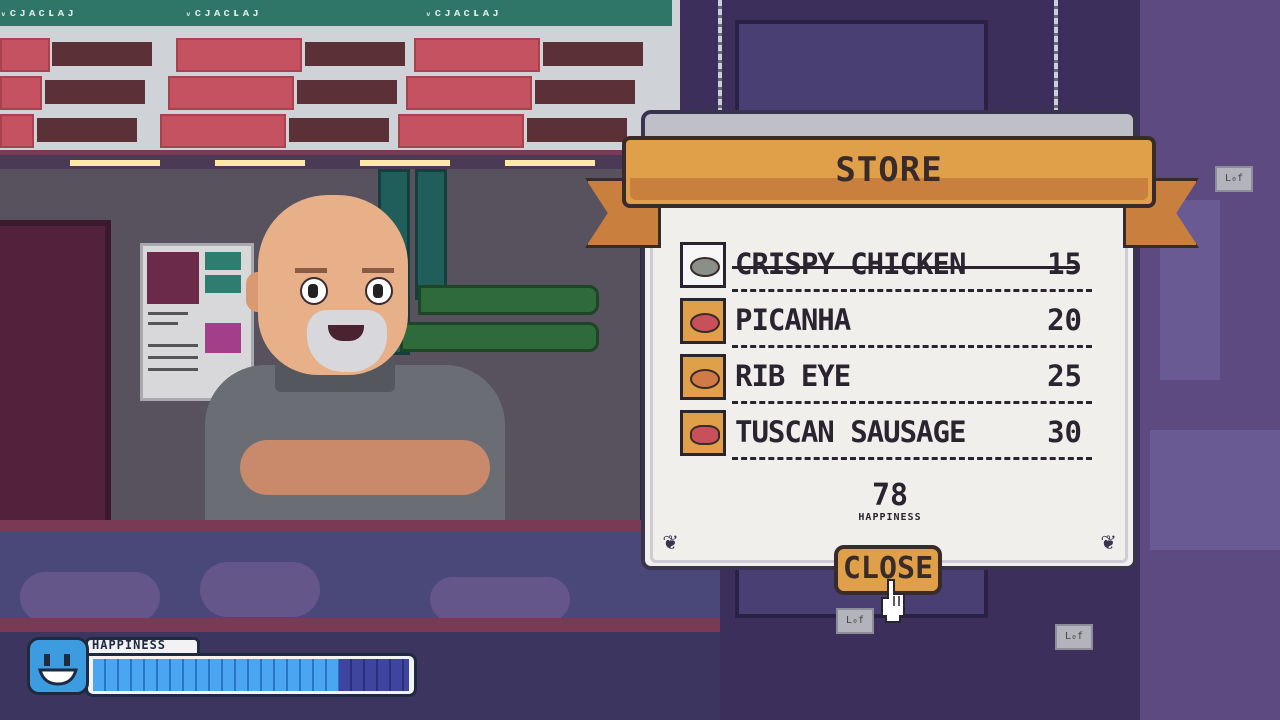 The height and width of the screenshot is (720, 1280). I want to click on store-item-name: TUSCAN SAUSAGE, so click(850, 432).